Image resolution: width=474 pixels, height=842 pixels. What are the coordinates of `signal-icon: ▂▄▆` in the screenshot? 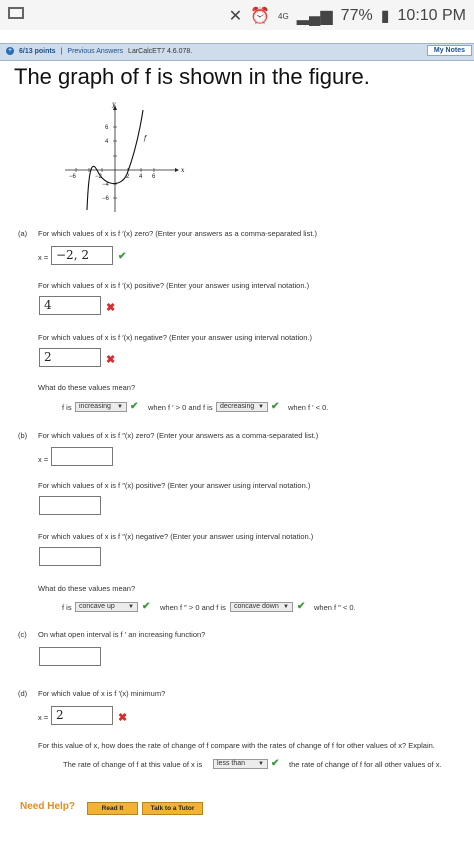 It's located at (314, 16).